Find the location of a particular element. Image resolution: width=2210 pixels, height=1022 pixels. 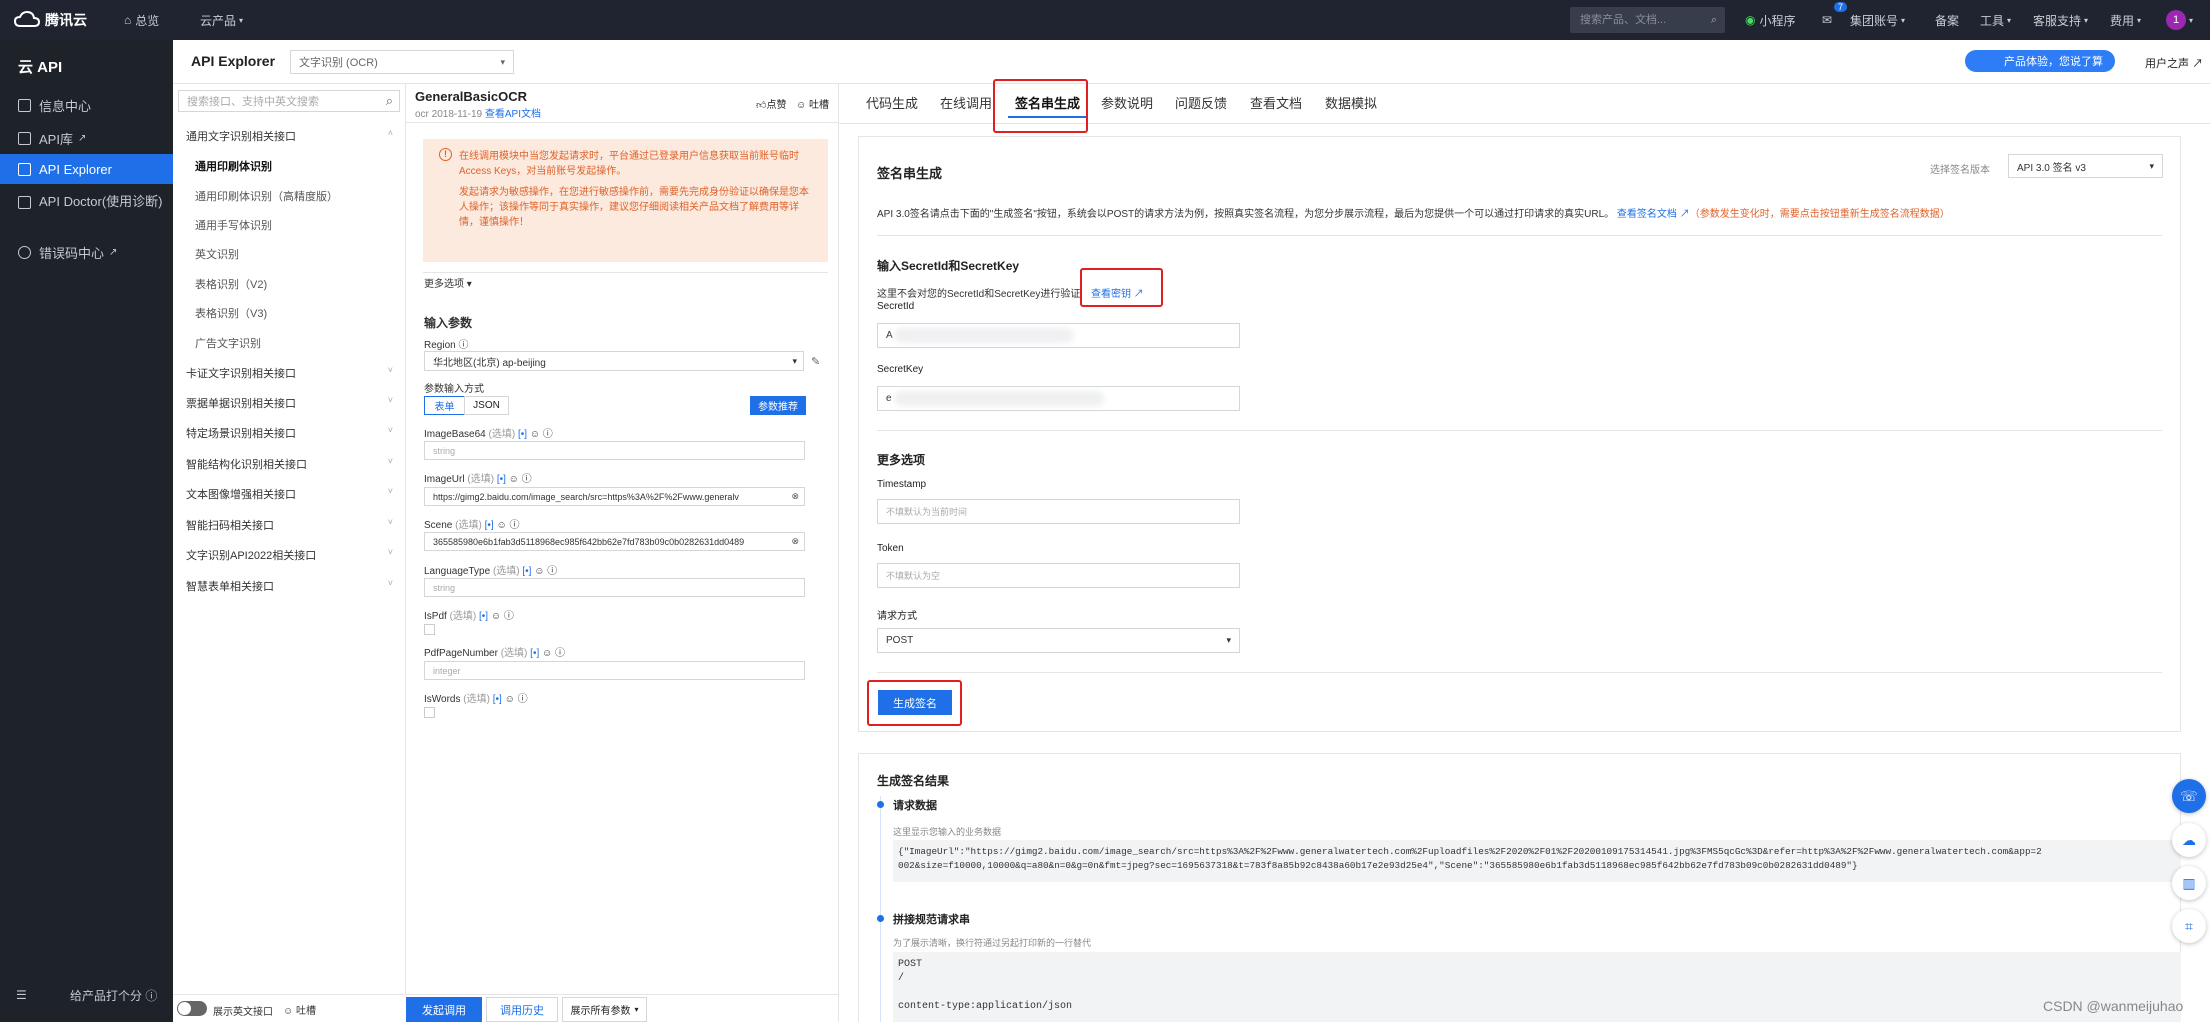

show-all-params-label: 展示所有参数 is located at coordinates (600, 1011).